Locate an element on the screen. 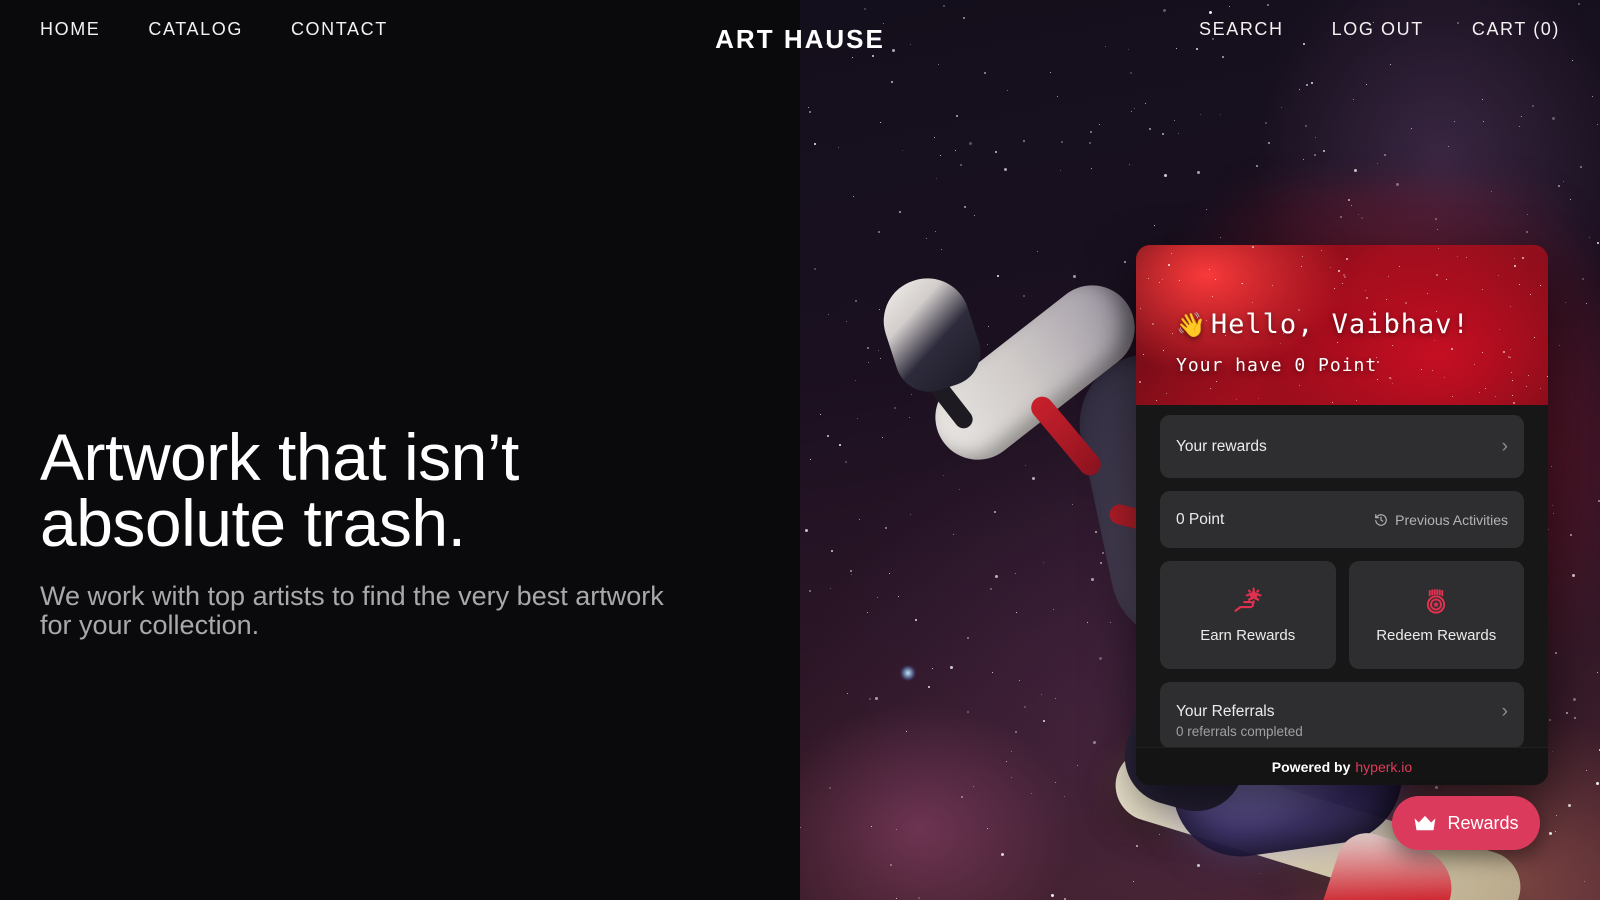  referrals-title-row: Your Referrals › is located at coordinates (1342, 711).